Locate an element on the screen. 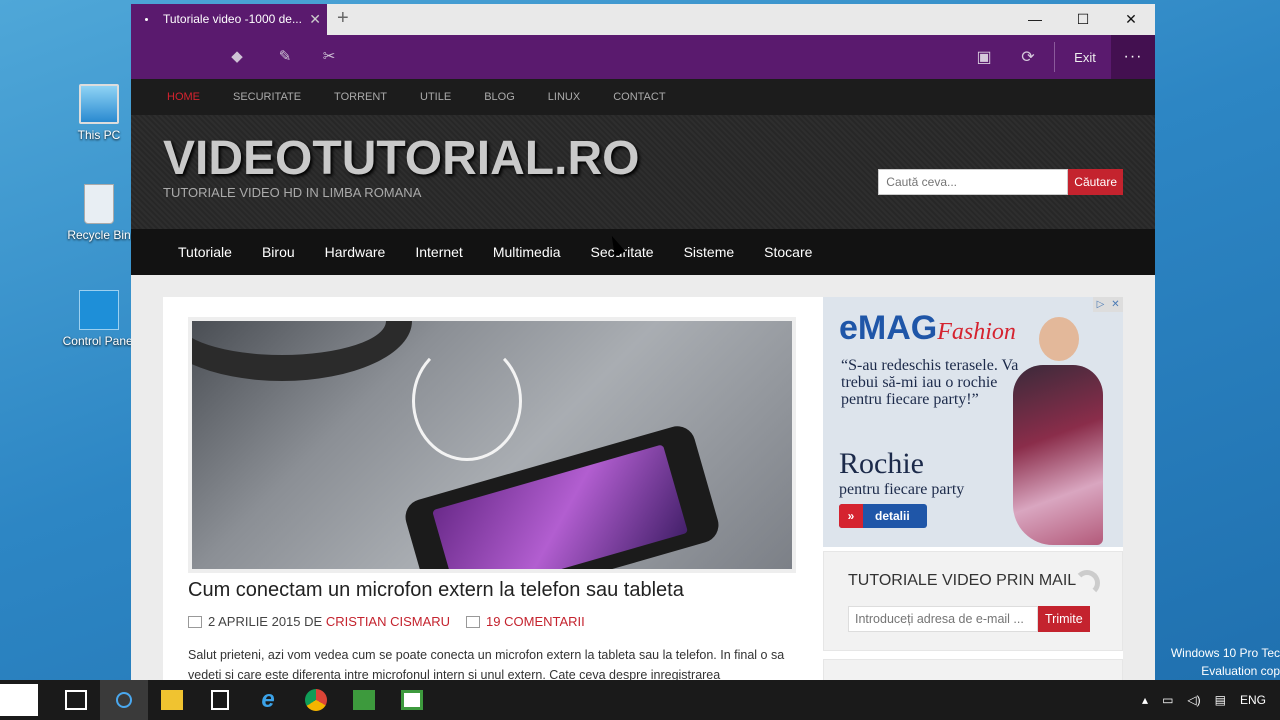 This screenshot has width=1280, height=720. highlighter-icon: ◆ is located at coordinates (237, 57).